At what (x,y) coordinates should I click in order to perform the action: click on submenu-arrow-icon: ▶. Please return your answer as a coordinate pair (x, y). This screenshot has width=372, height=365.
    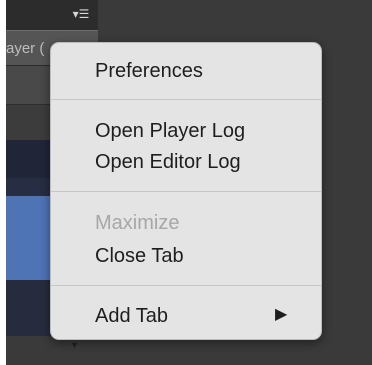
    Looking at the image, I should click on (281, 314).